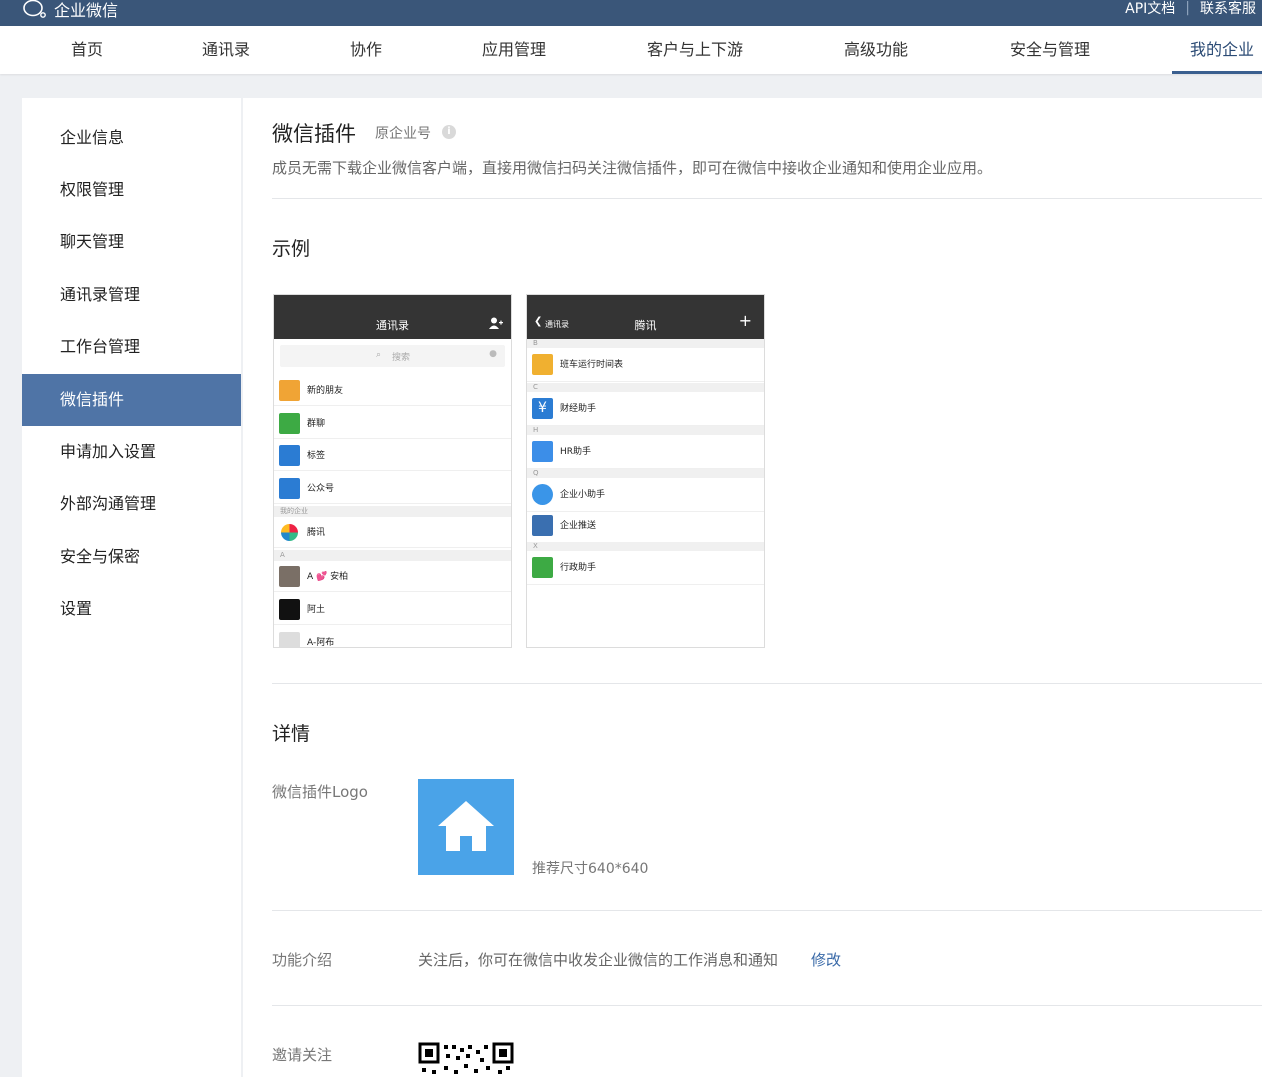 The image size is (1262, 1077). Describe the element at coordinates (514, 50) in the screenshot. I see `nav-item-apps: 应用管理` at that location.